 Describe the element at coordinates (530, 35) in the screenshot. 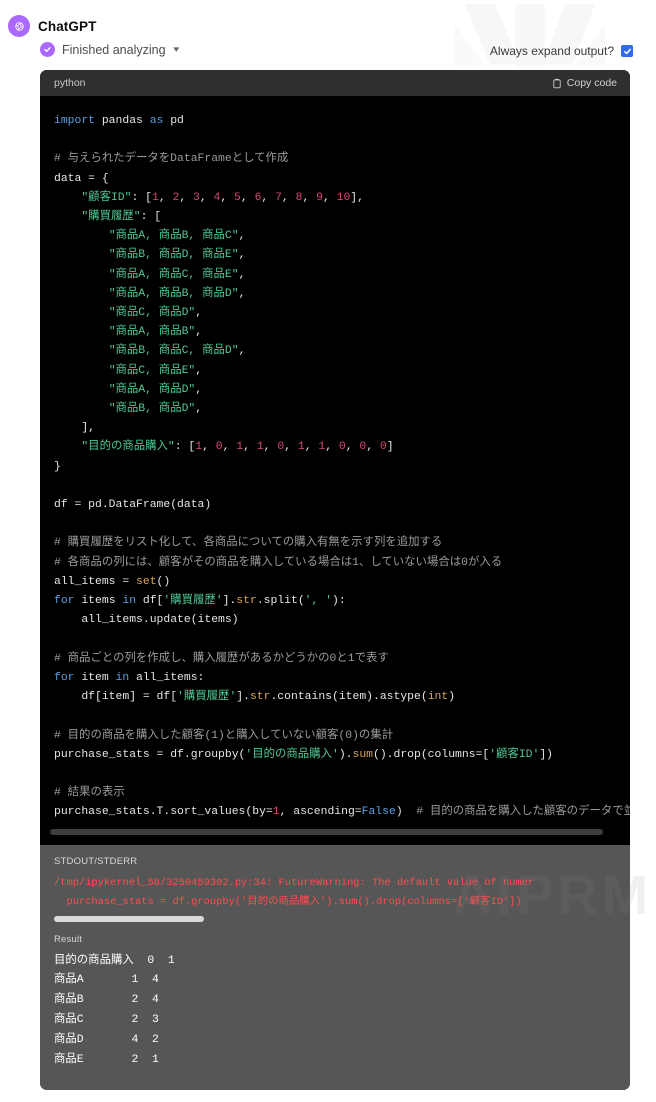

I see `watermark-logo-top` at that location.